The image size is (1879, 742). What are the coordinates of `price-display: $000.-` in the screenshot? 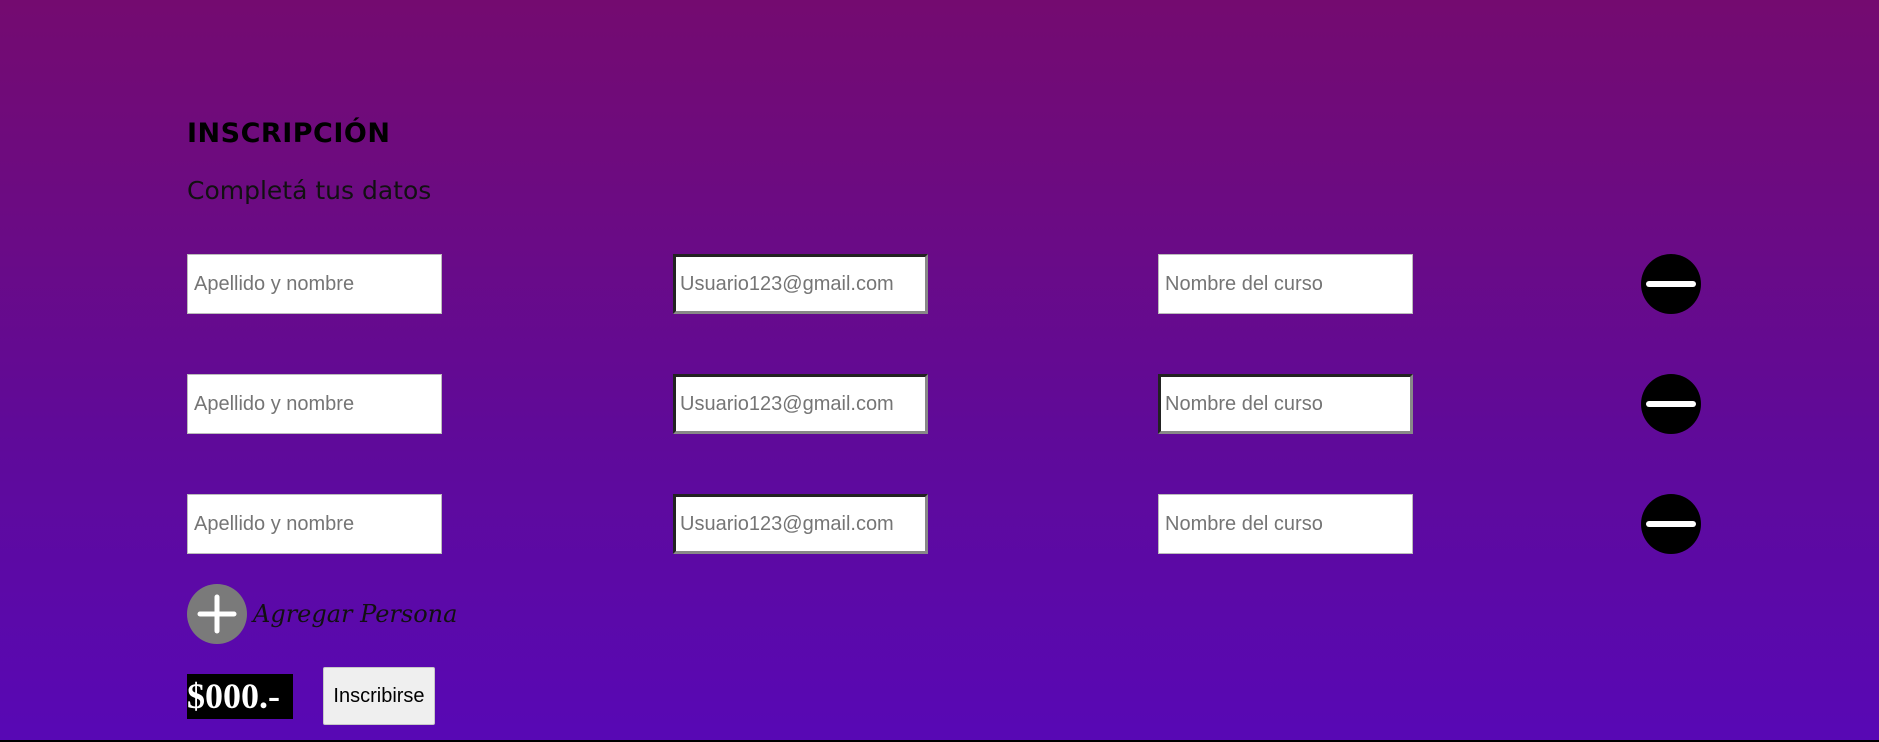 It's located at (240, 696).